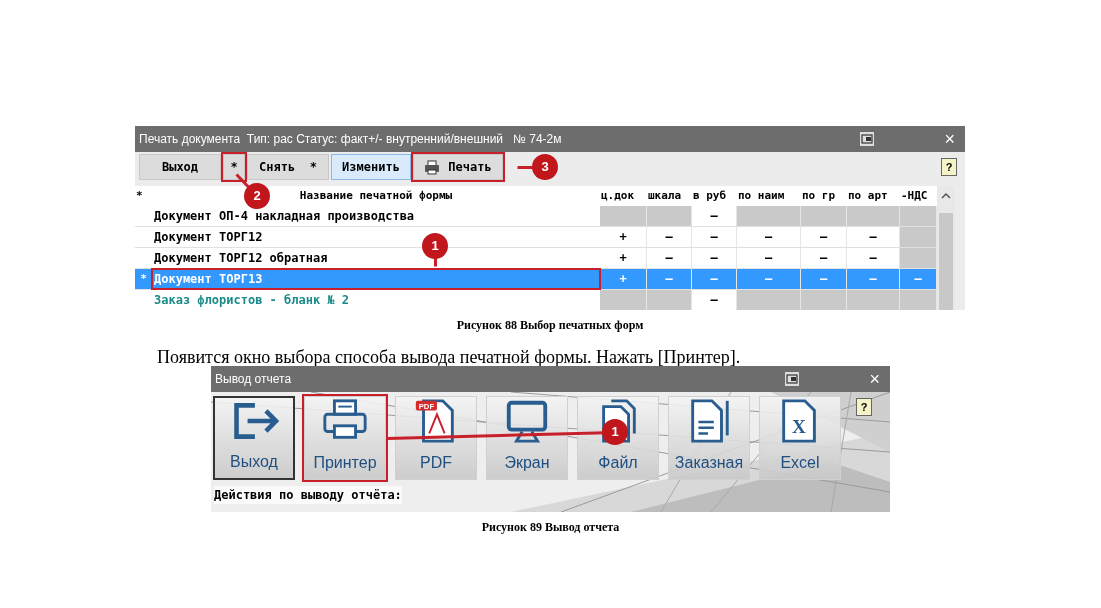 This screenshot has height=608, width=1101. I want to click on column-header: Название печатной формы, so click(376, 195).